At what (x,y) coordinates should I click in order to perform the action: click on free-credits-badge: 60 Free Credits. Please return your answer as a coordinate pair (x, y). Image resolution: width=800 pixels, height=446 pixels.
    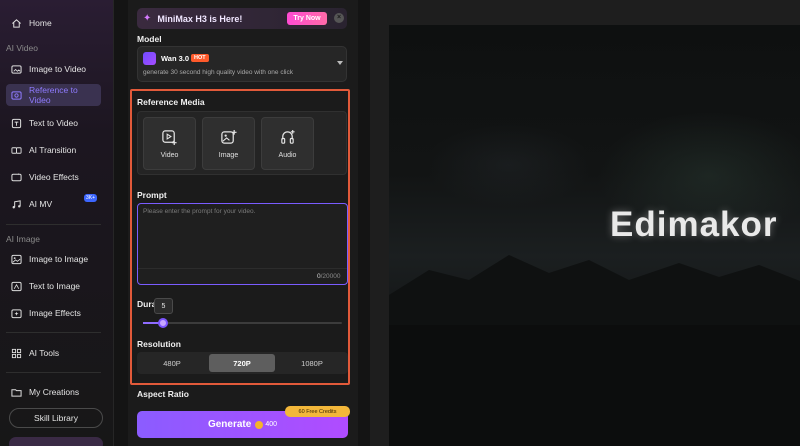
    Looking at the image, I should click on (317, 411).